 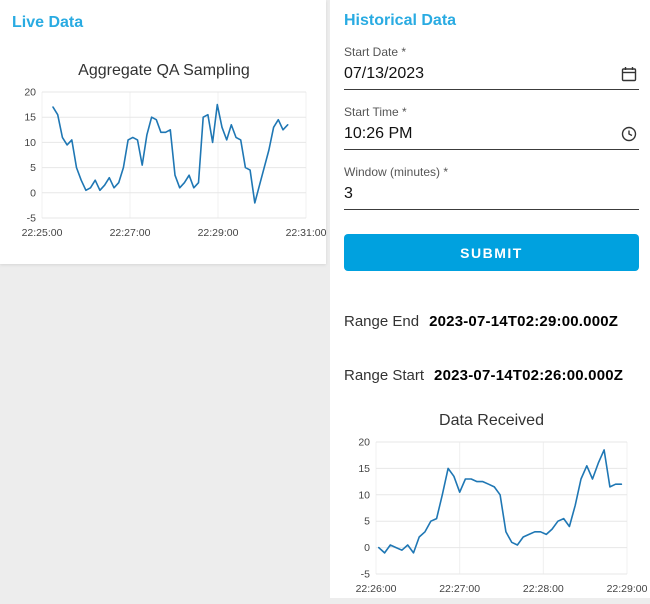 What do you see at coordinates (524, 321) in the screenshot?
I see `range-end-value: 2023-07-14T02:29:00.000Z` at bounding box center [524, 321].